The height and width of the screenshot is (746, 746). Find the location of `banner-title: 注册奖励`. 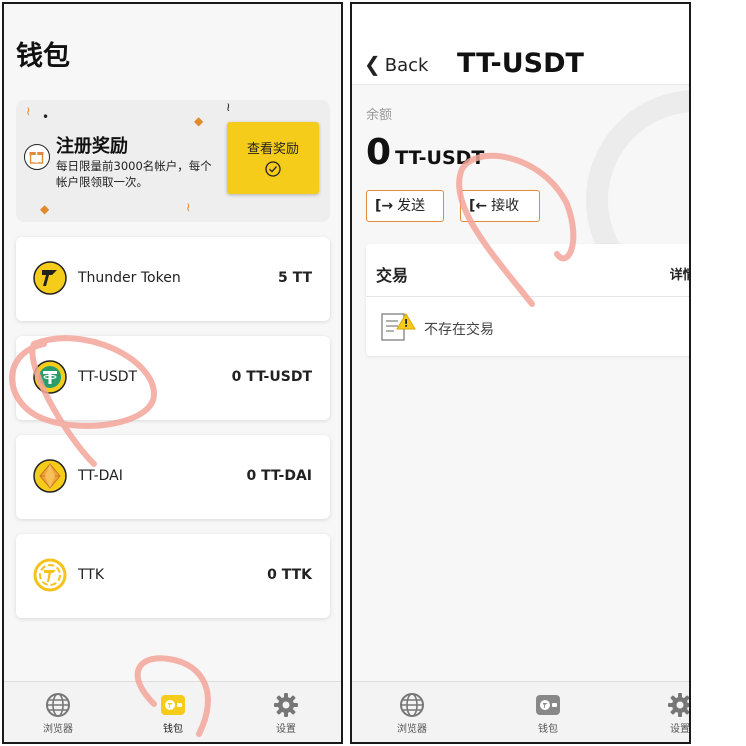

banner-title: 注册奖励 is located at coordinates (92, 146).